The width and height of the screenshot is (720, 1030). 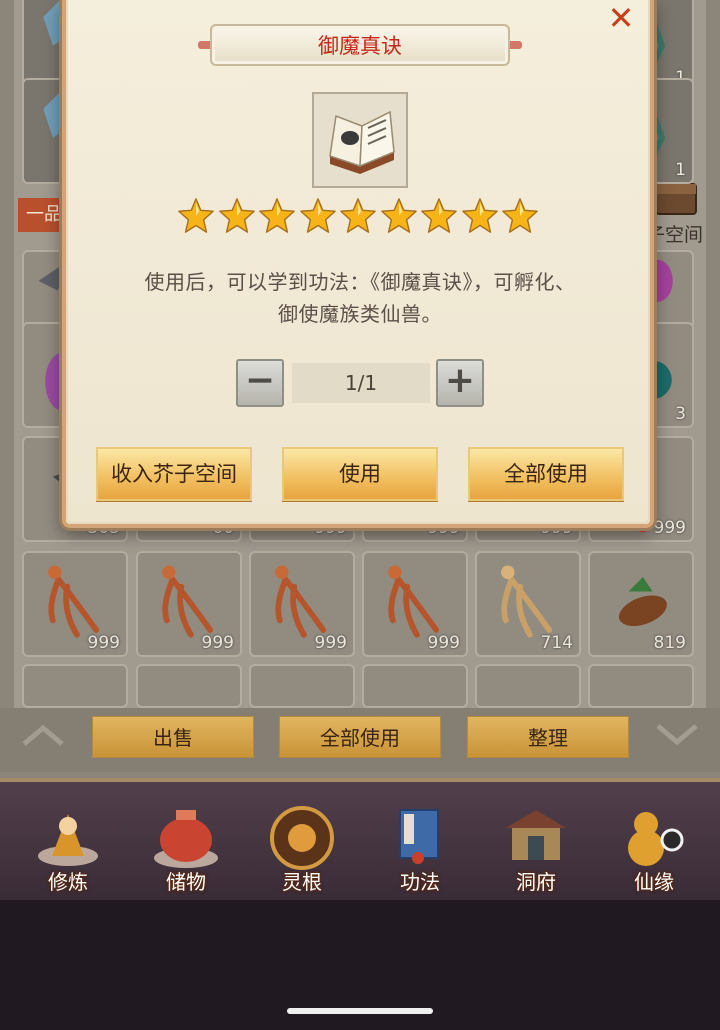 I want to click on nav-spirit-root: 灵根, so click(x=302, y=848).